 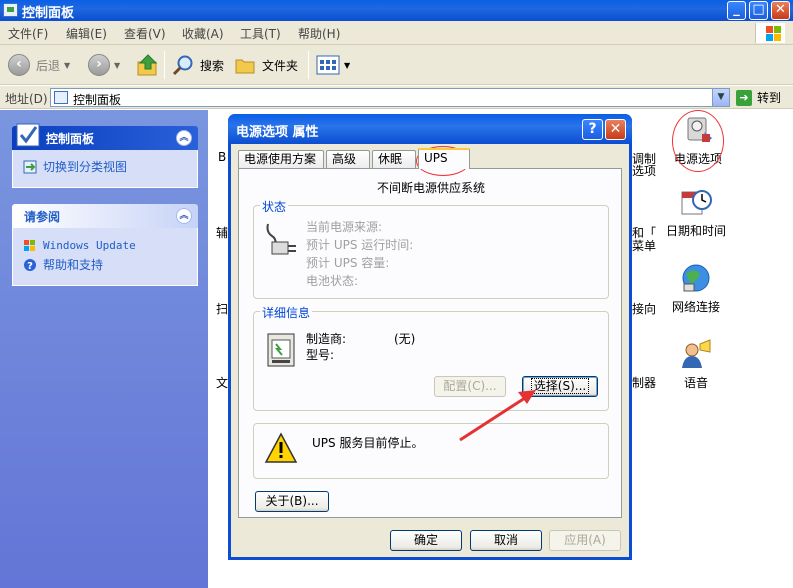 What do you see at coordinates (758, 97) in the screenshot?
I see `go-button: ➜ 转到` at bounding box center [758, 97].